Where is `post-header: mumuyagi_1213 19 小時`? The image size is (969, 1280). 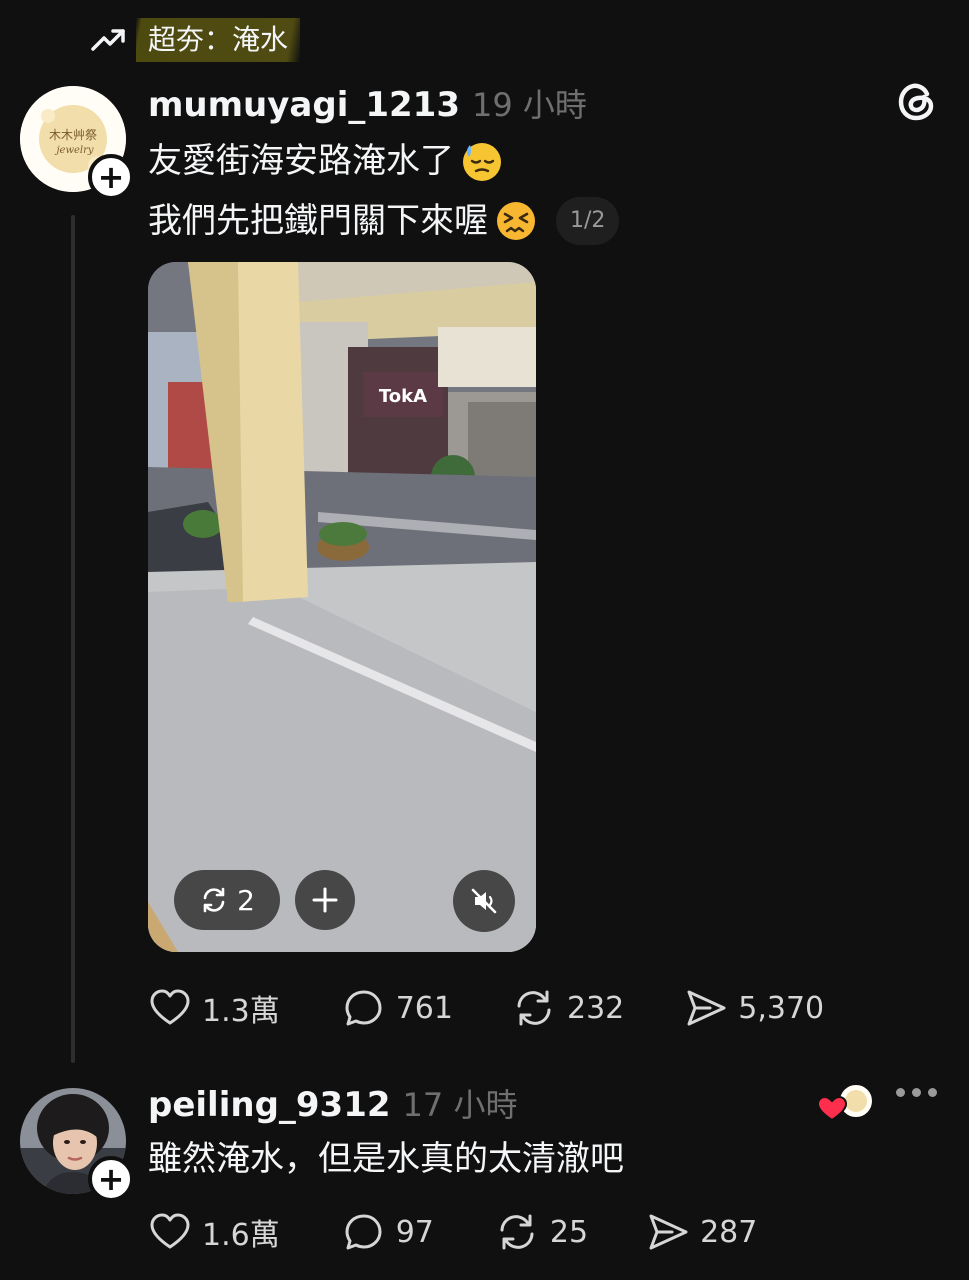 post-header: mumuyagi_1213 19 小時 is located at coordinates (367, 102).